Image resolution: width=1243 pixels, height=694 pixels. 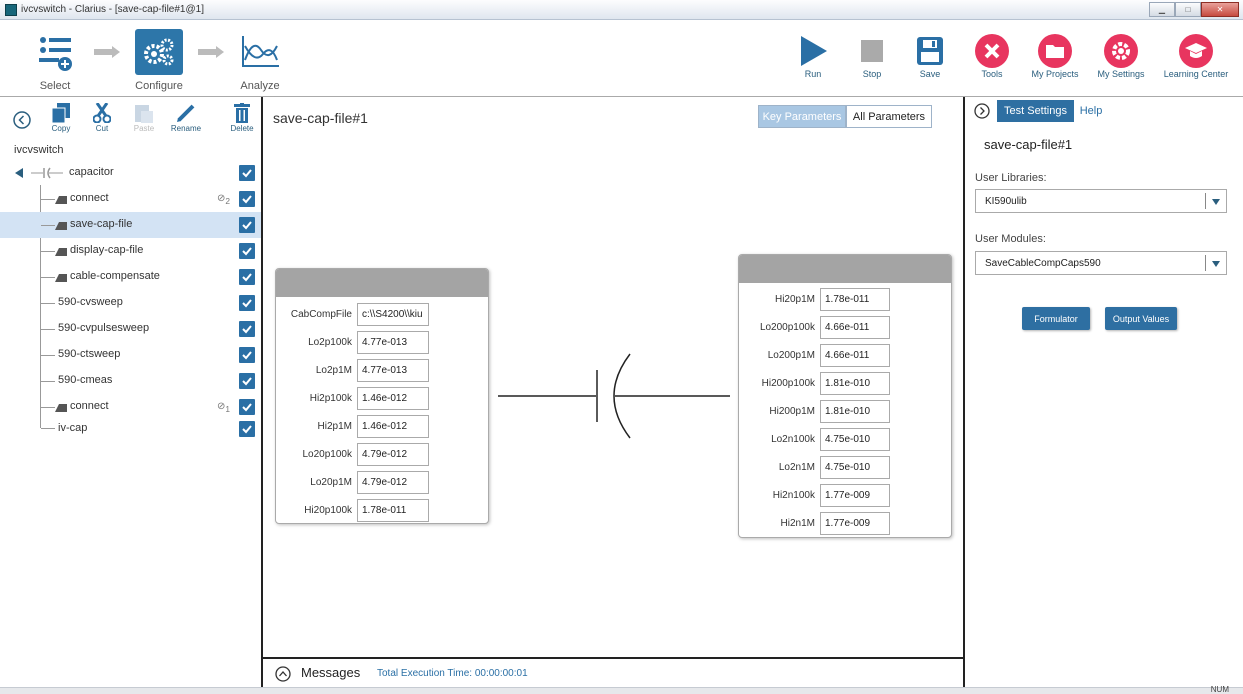 What do you see at coordinates (1121, 58) in the screenshot?
I see `my-settings-button: My Settings` at bounding box center [1121, 58].